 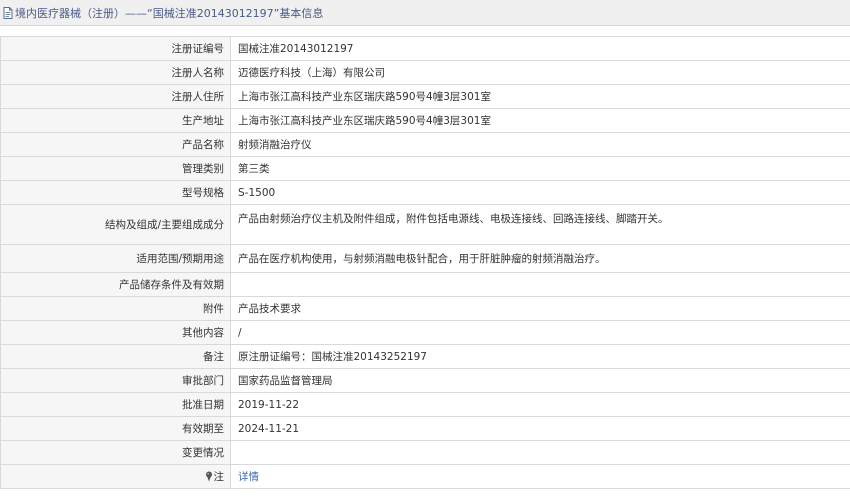 I want to click on row-label: 型号规格, so click(x=115, y=192).